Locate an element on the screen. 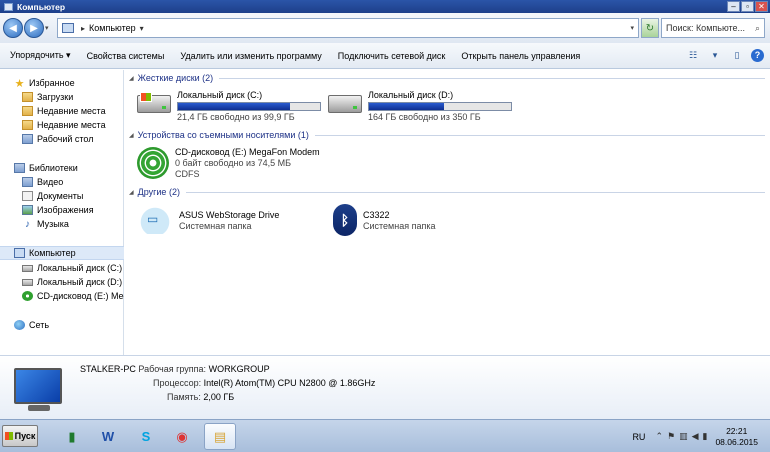 The height and width of the screenshot is (452, 770). usage-bar-fill is located at coordinates (234, 106).